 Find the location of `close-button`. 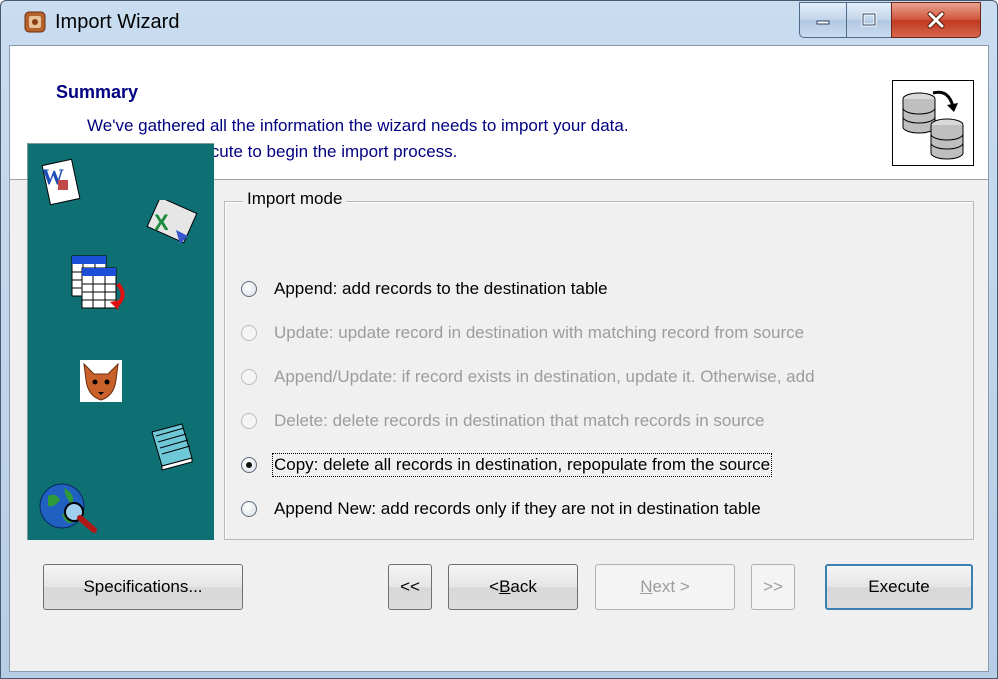

close-button is located at coordinates (936, 20).